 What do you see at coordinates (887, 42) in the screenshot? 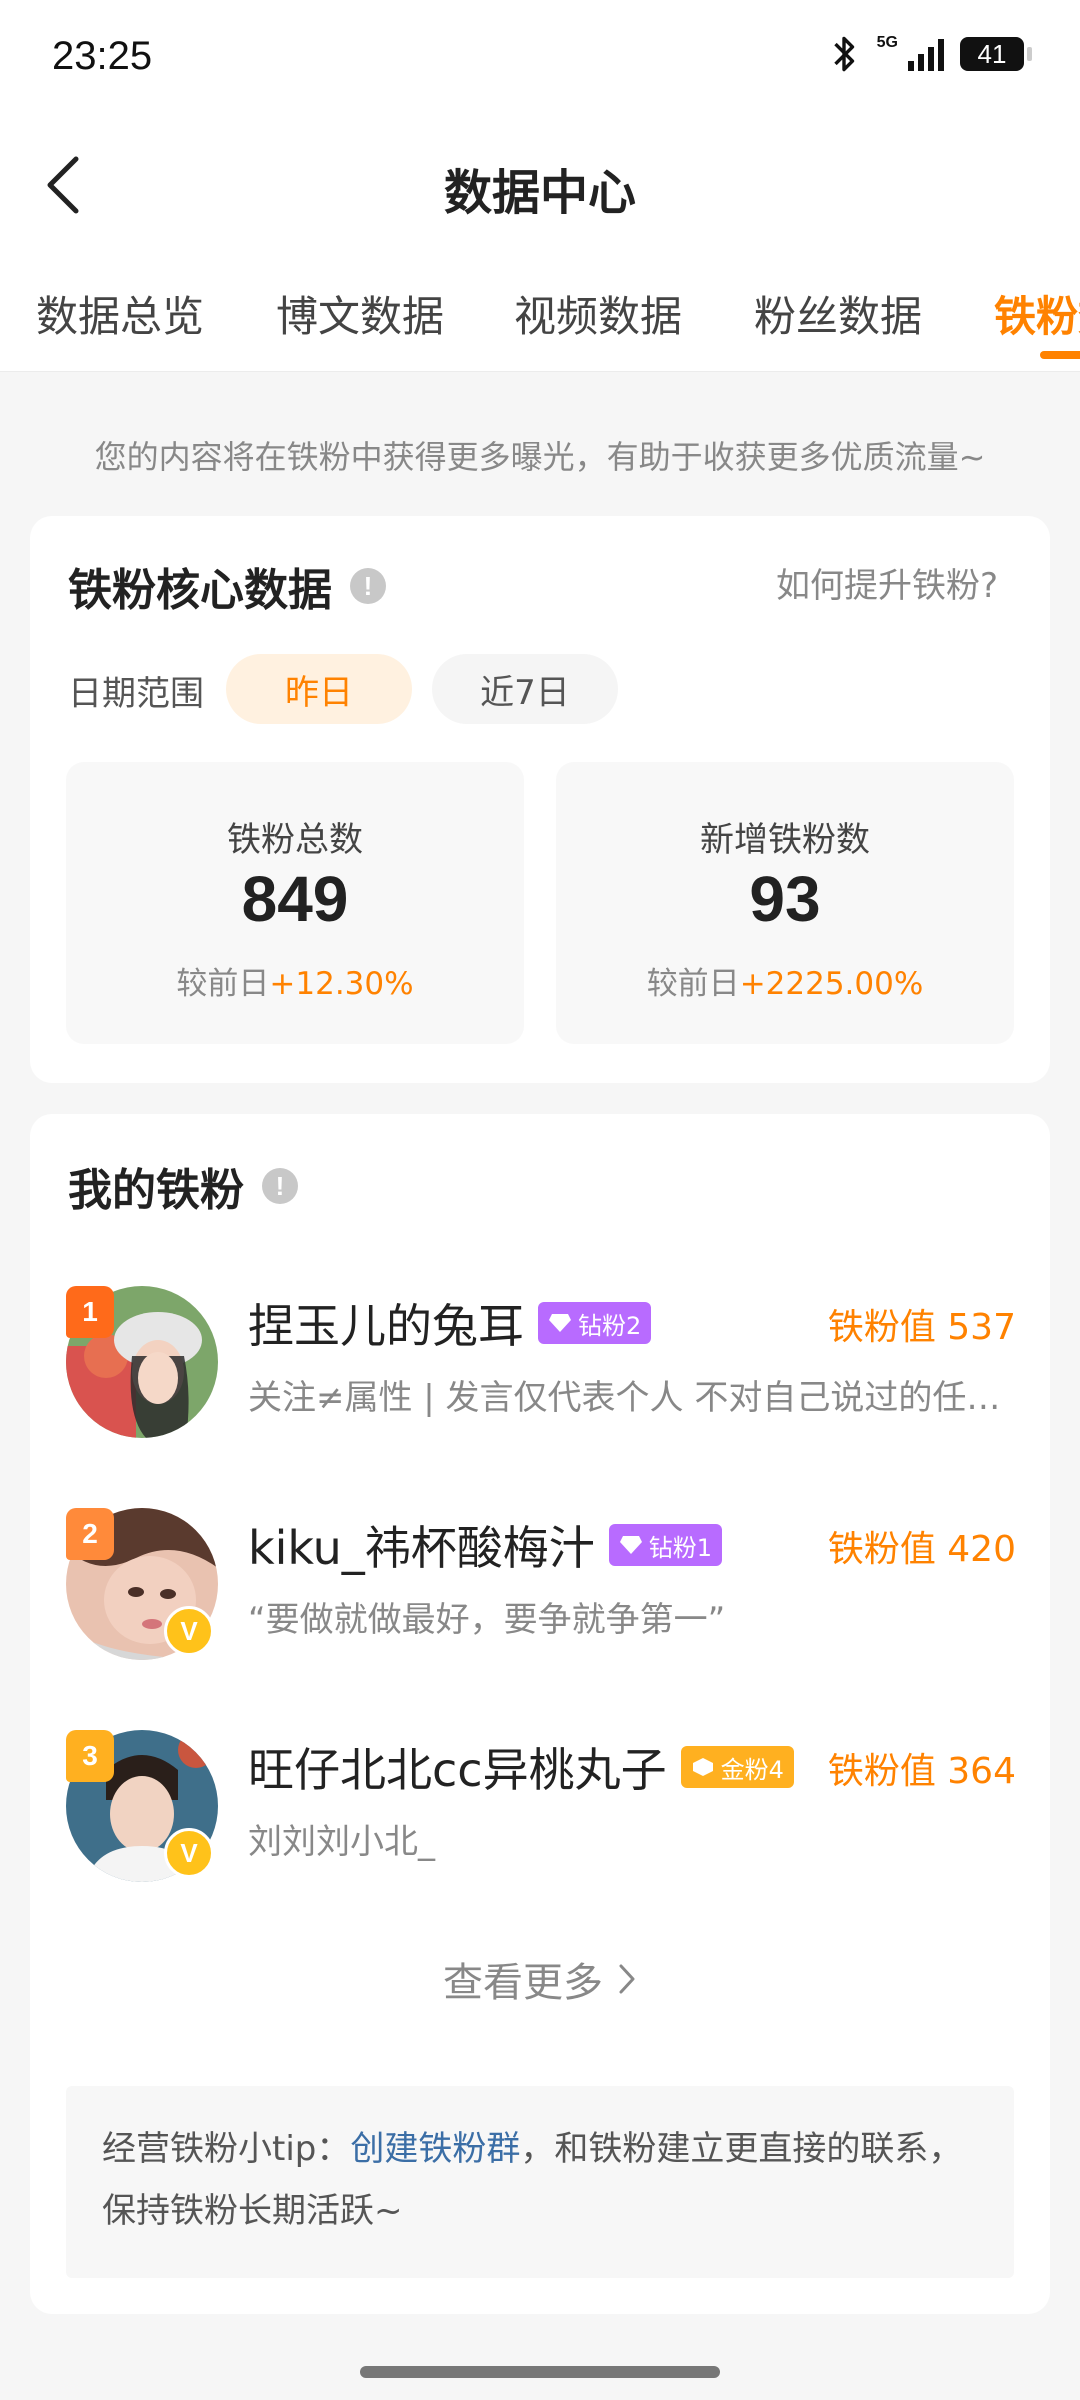
I see `network-label: 5G` at bounding box center [887, 42].